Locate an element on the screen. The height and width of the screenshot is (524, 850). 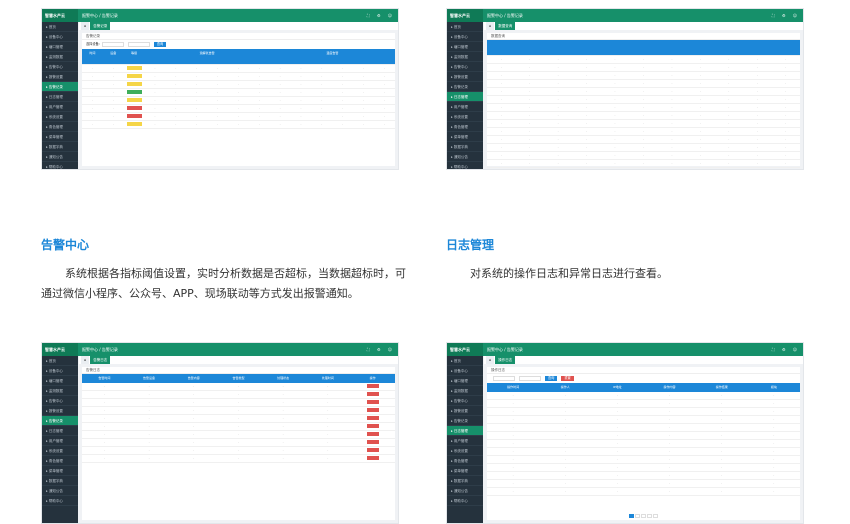
search-bar: 查询 重置 is located at coordinates (643, 378).